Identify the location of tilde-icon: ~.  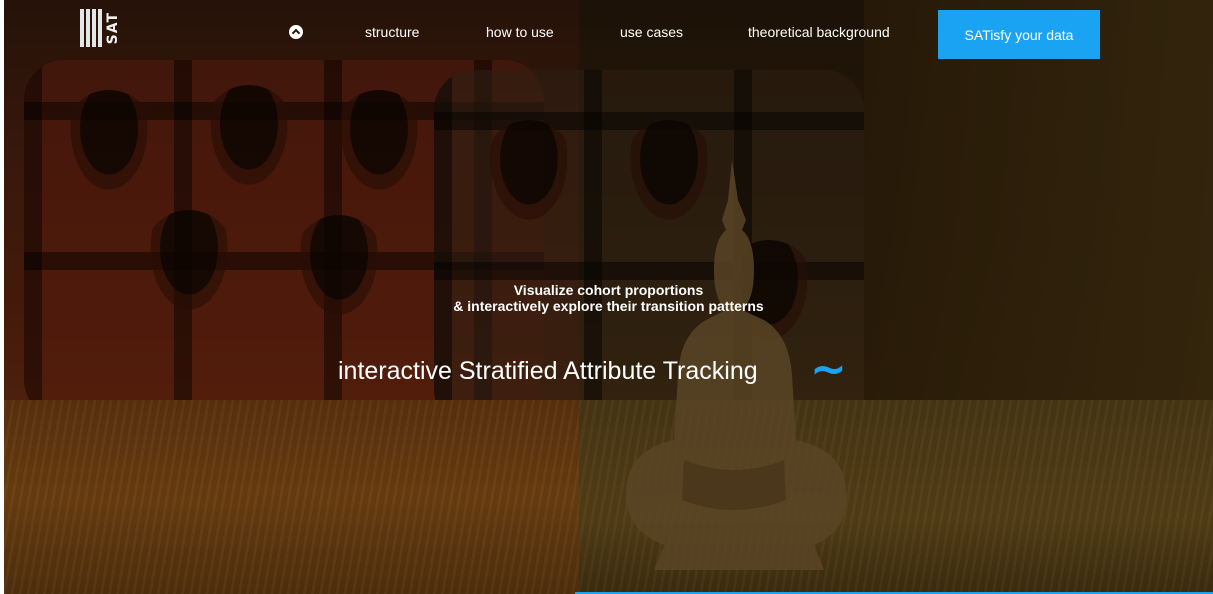
(828, 369).